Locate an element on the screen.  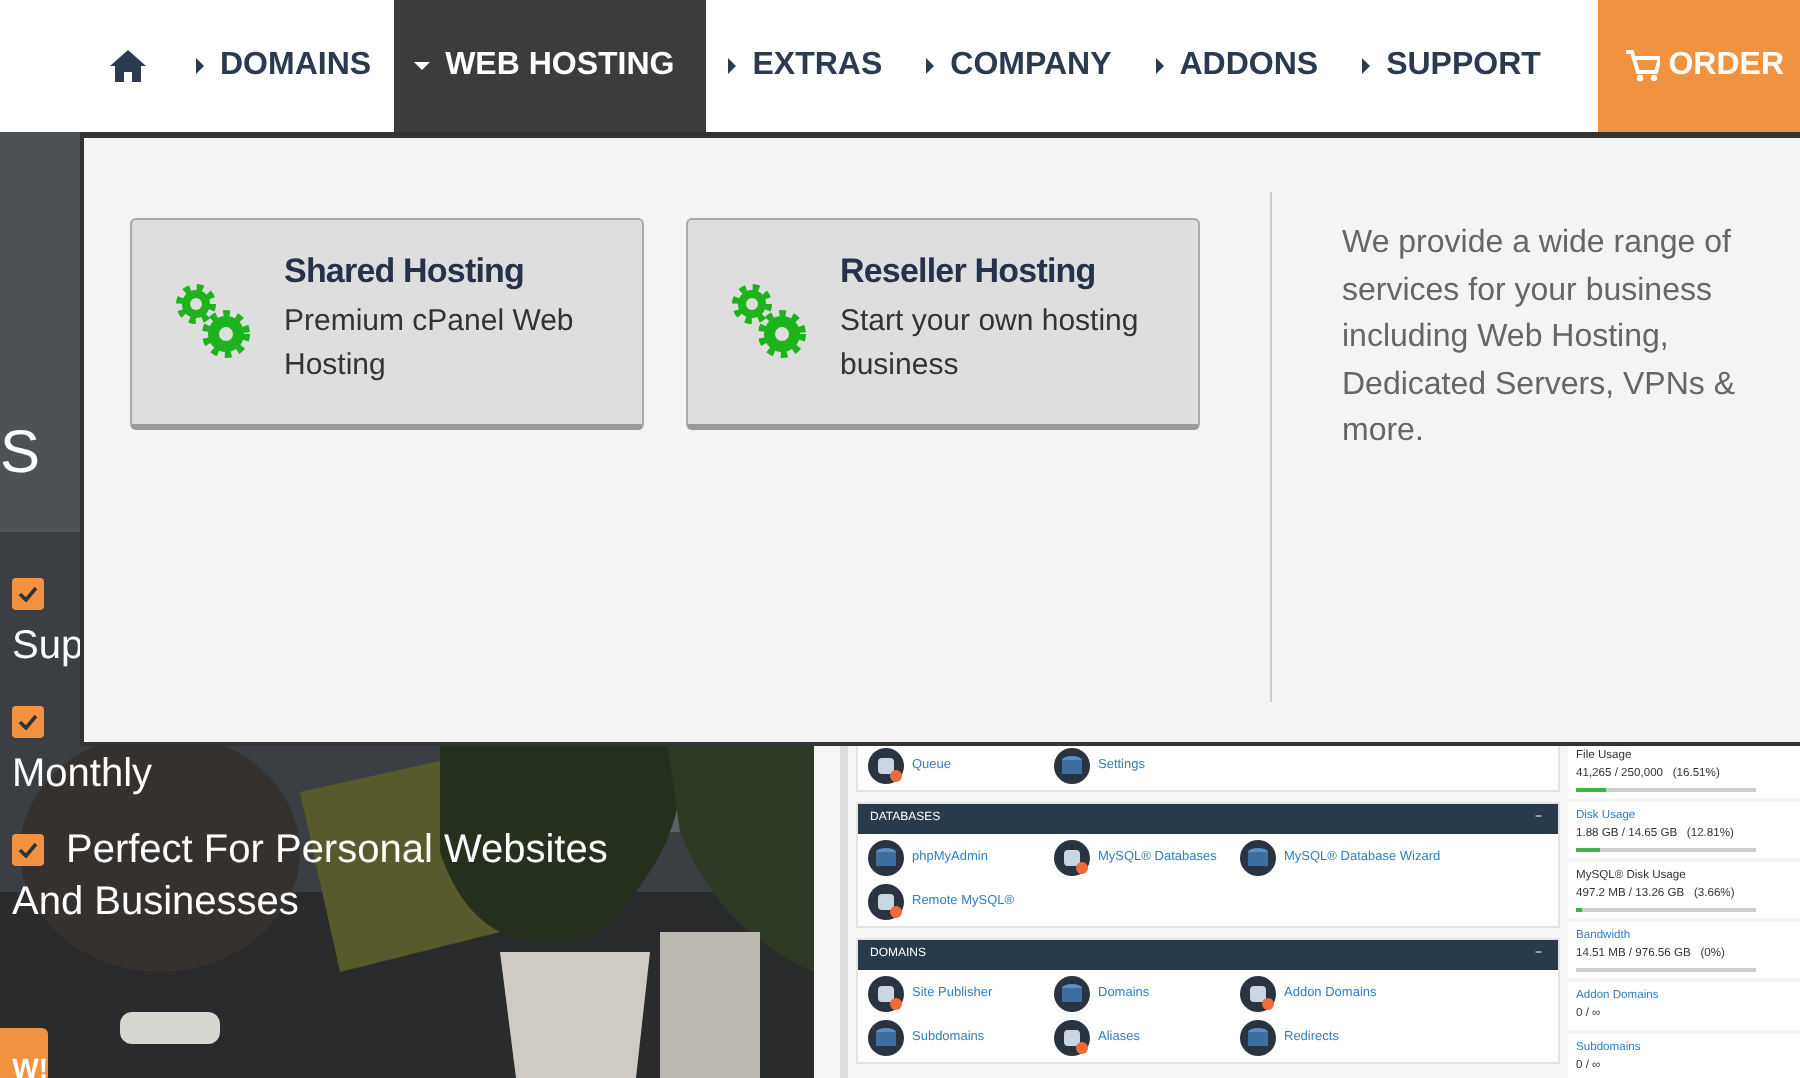
hosting-card: Reseller Hosting Start your own hosting business is located at coordinates (943, 324).